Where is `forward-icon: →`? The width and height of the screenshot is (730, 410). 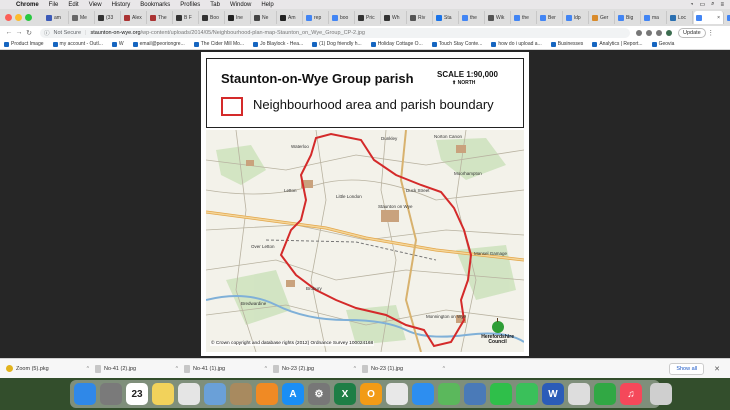
forward-icon: → is located at coordinates (19, 32).